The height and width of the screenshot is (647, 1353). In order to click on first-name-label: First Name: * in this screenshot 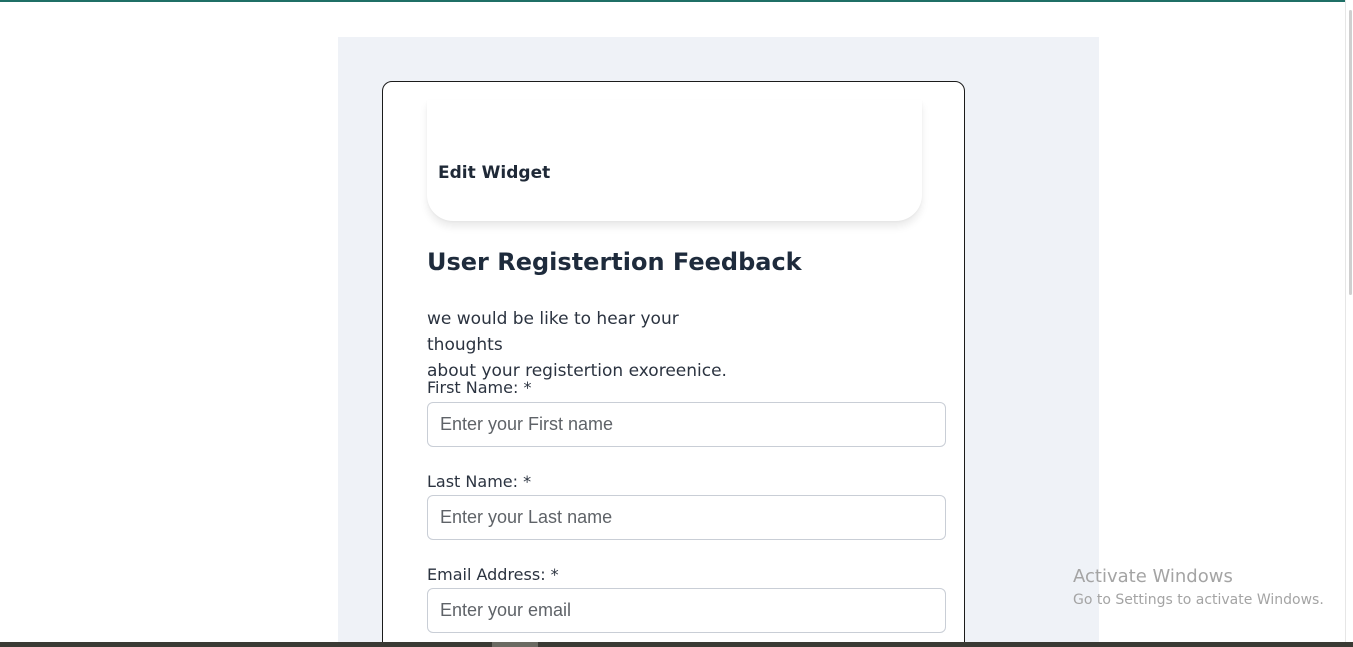, I will do `click(479, 387)`.